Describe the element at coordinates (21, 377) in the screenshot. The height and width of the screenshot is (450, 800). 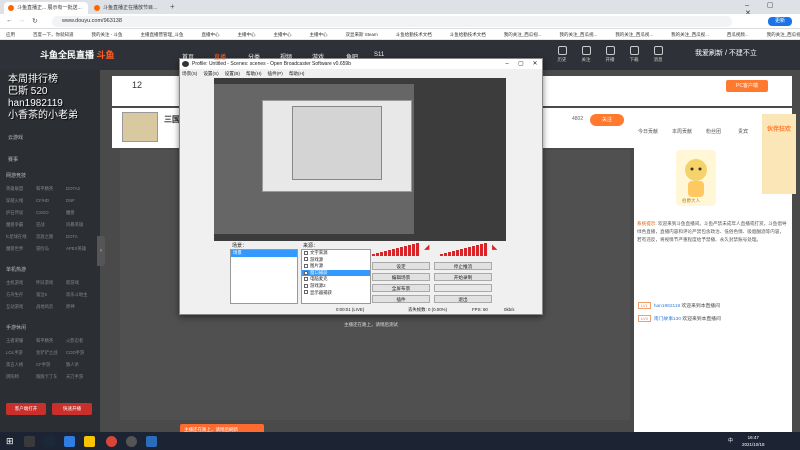
I see `sidebar-category-item: 阴阳师` at that location.